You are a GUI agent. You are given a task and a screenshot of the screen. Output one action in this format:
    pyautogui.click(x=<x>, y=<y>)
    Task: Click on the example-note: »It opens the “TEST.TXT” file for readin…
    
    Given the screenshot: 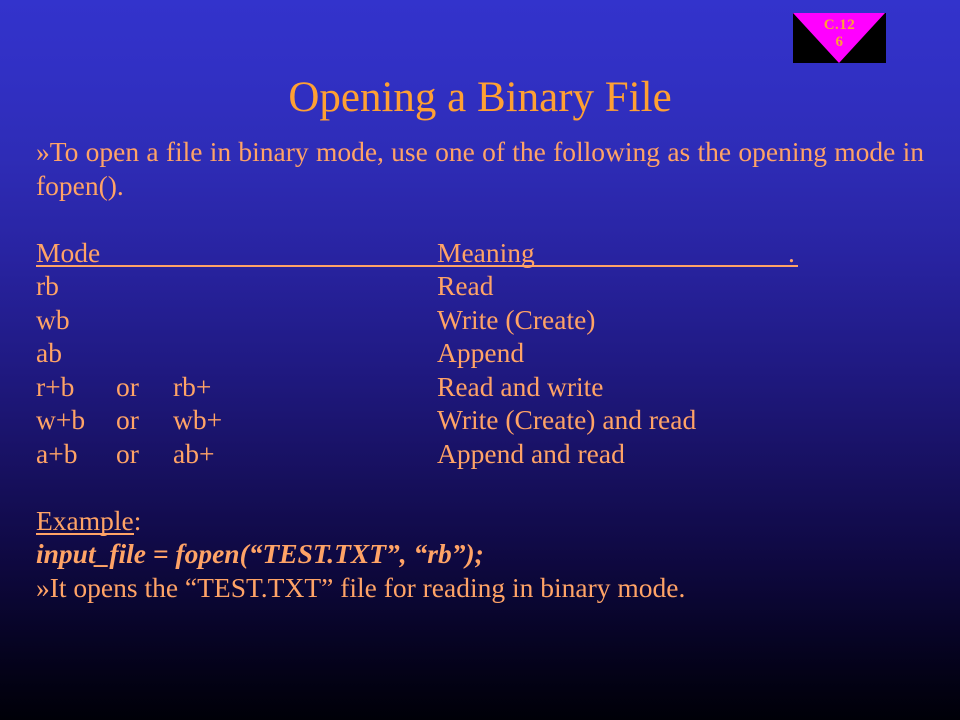 What is the action you would take?
    pyautogui.click(x=480, y=588)
    